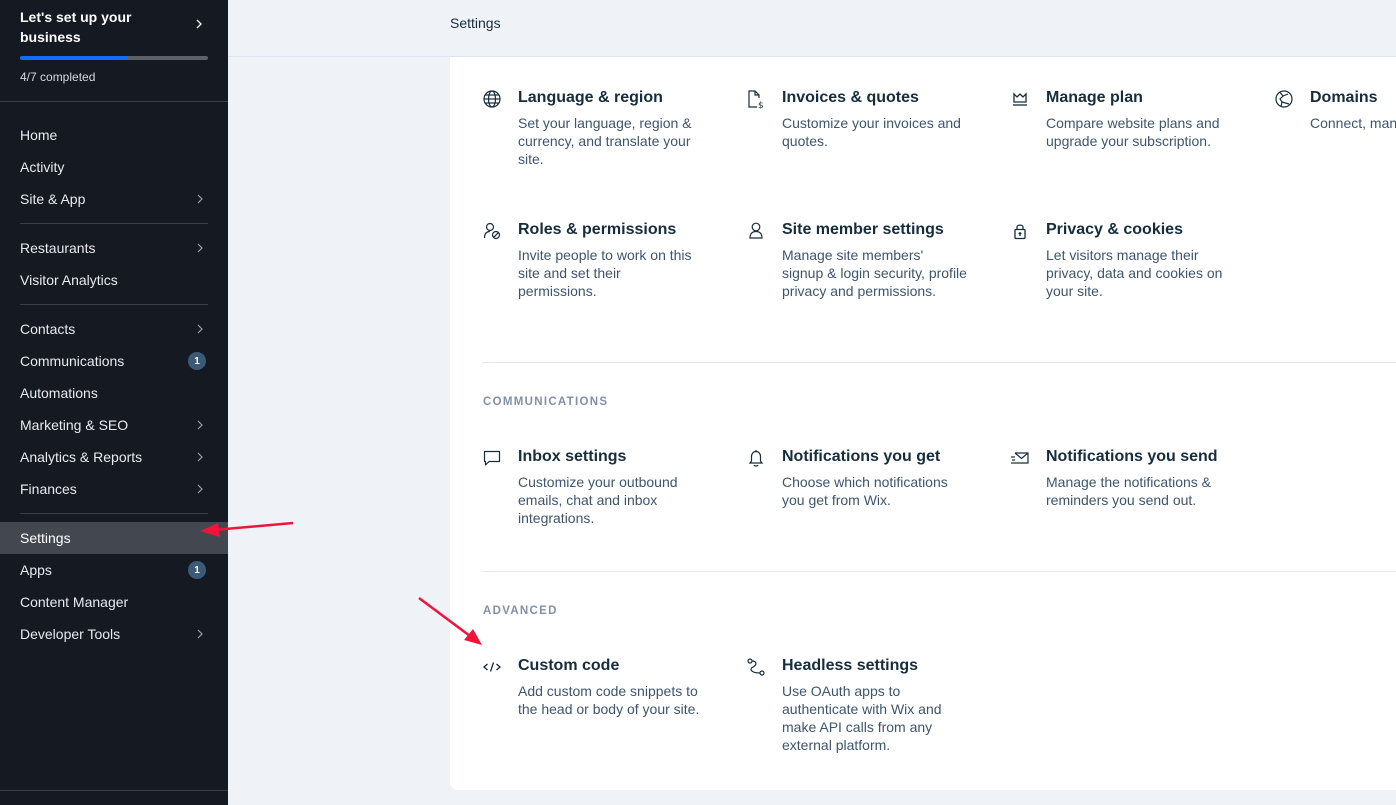 The width and height of the screenshot is (1396, 805). What do you see at coordinates (45, 538) in the screenshot?
I see `sidebar-item-label: Settings` at bounding box center [45, 538].